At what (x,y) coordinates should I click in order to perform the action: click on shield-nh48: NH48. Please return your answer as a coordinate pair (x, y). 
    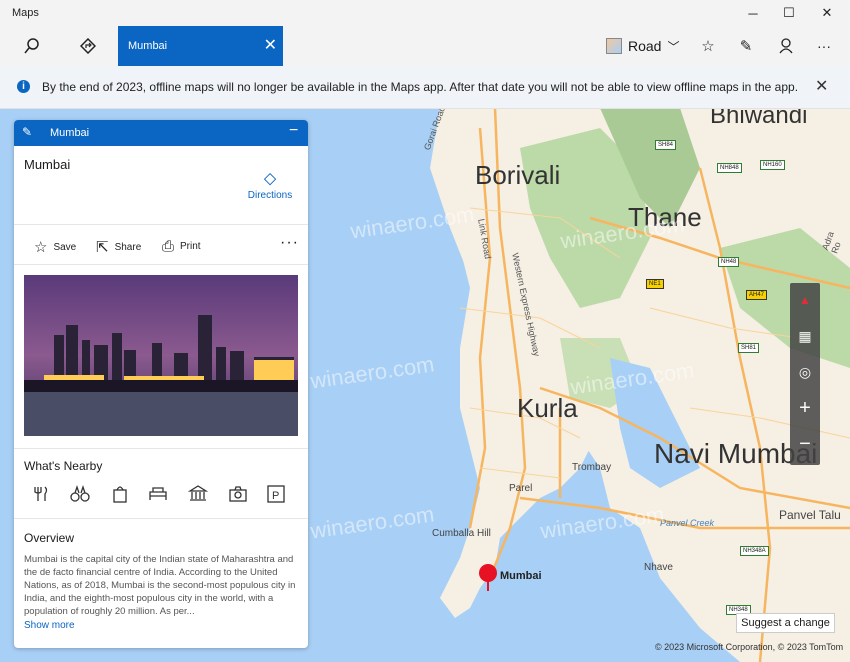
    Looking at the image, I should click on (729, 262).